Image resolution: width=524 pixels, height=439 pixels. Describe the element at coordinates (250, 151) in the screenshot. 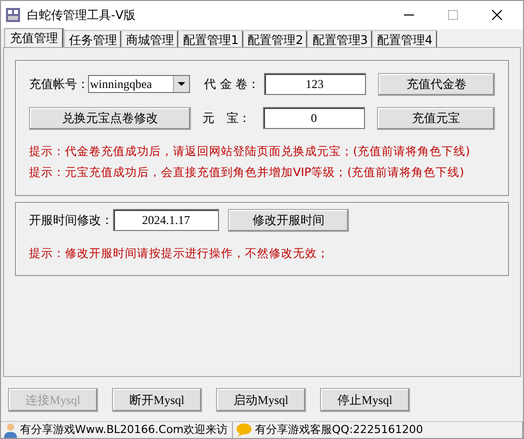

I see `hint-text: 提示：代金卷充值成功后，请返回网站登陆页面兑换成元宝；(充值前请将角色下线)` at that location.